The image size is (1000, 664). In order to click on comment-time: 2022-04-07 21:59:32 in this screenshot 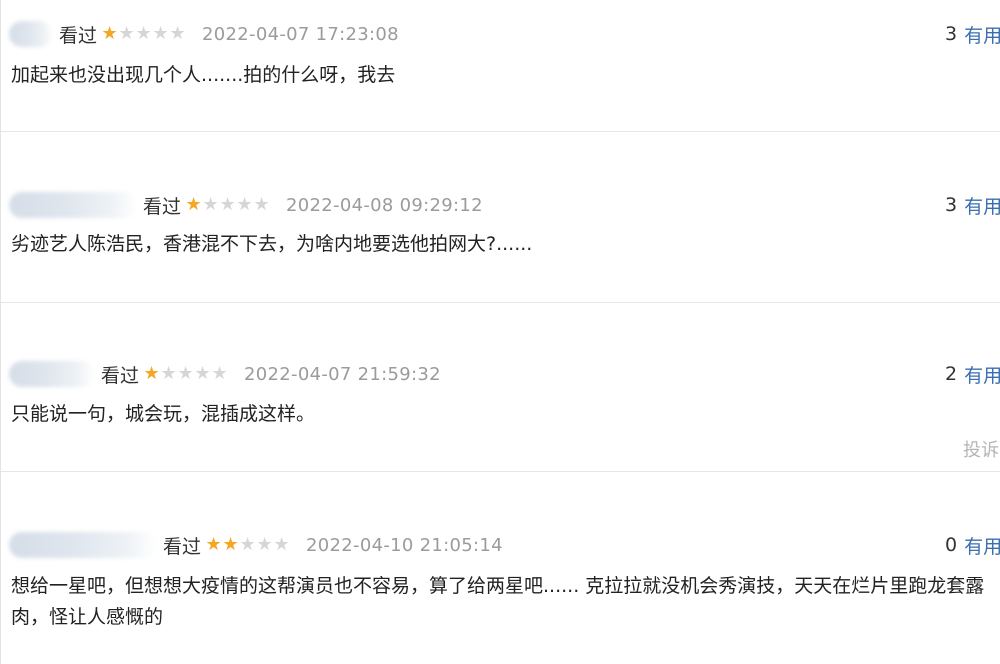, I will do `click(342, 374)`.